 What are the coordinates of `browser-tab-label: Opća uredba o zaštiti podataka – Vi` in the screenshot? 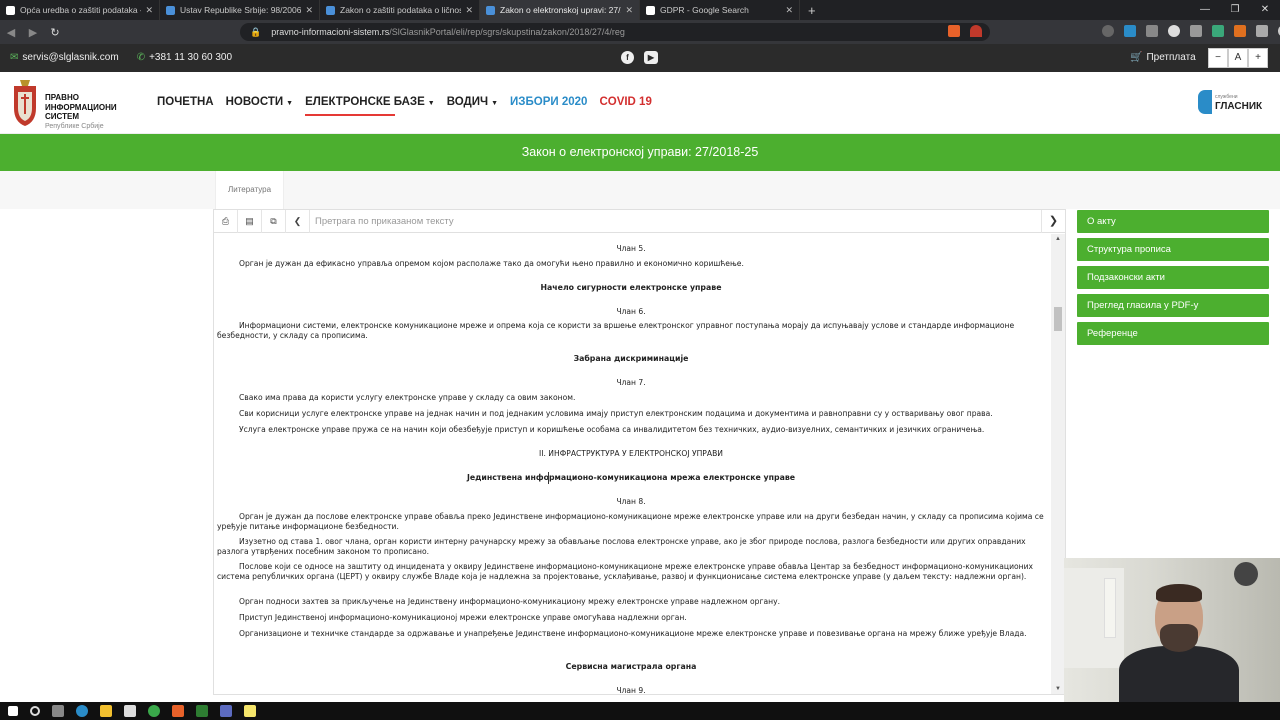 It's located at (81, 10).